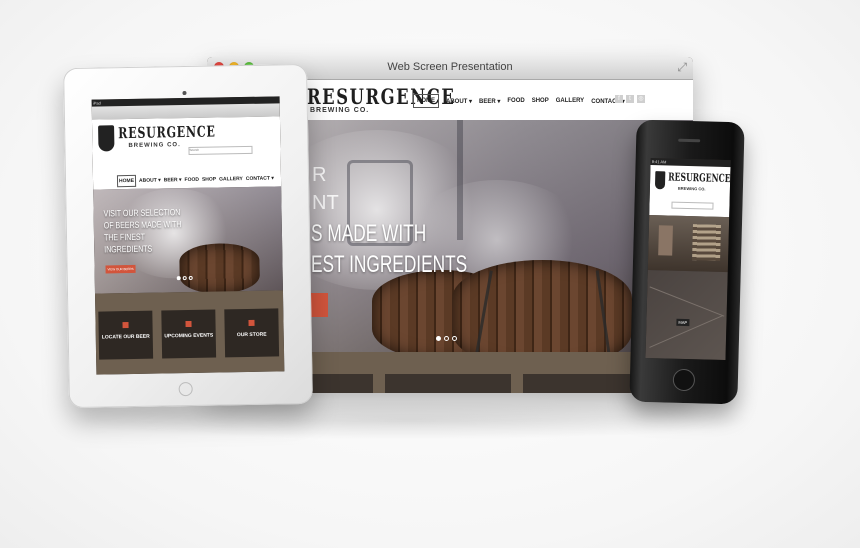  I want to click on hero-headline-line2: EST INGREDIENTS, so click(389, 264).